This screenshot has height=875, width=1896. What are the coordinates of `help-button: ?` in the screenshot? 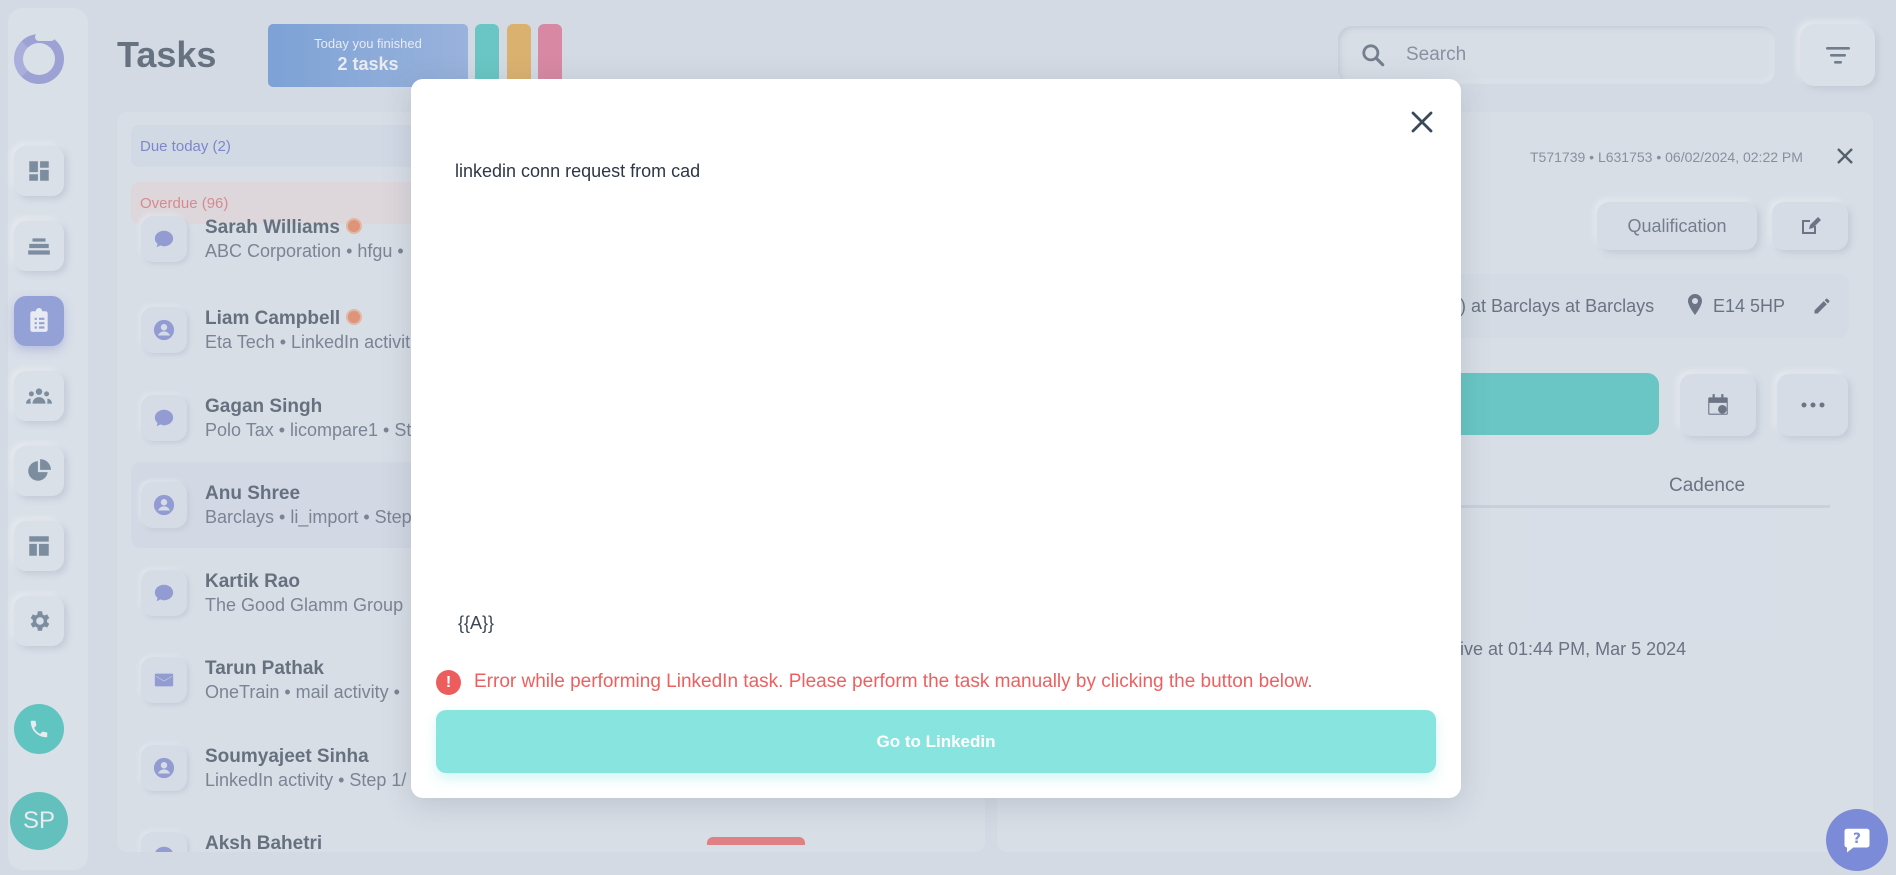 It's located at (1857, 840).